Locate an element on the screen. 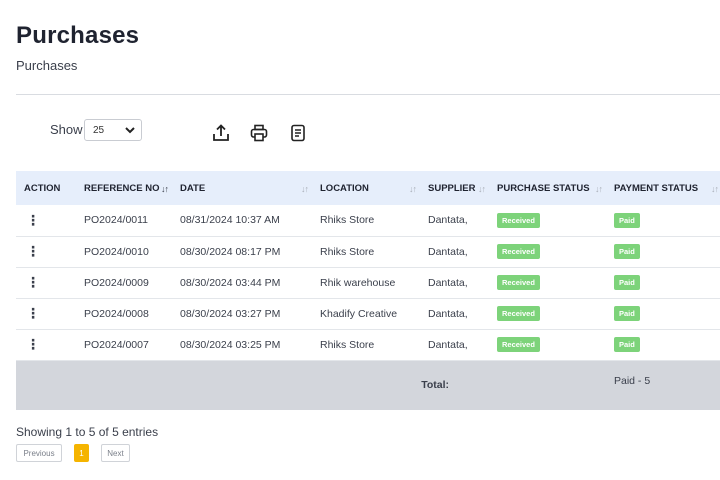  column-header-payment-status: PAYMENT STATUS ↓↑ is located at coordinates (663, 188).